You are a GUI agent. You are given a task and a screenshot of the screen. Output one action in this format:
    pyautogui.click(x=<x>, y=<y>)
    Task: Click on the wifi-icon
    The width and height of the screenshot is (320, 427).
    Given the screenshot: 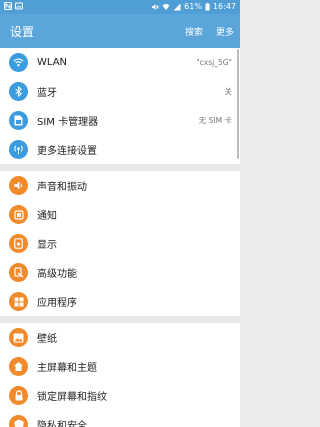 What is the action you would take?
    pyautogui.click(x=18, y=62)
    